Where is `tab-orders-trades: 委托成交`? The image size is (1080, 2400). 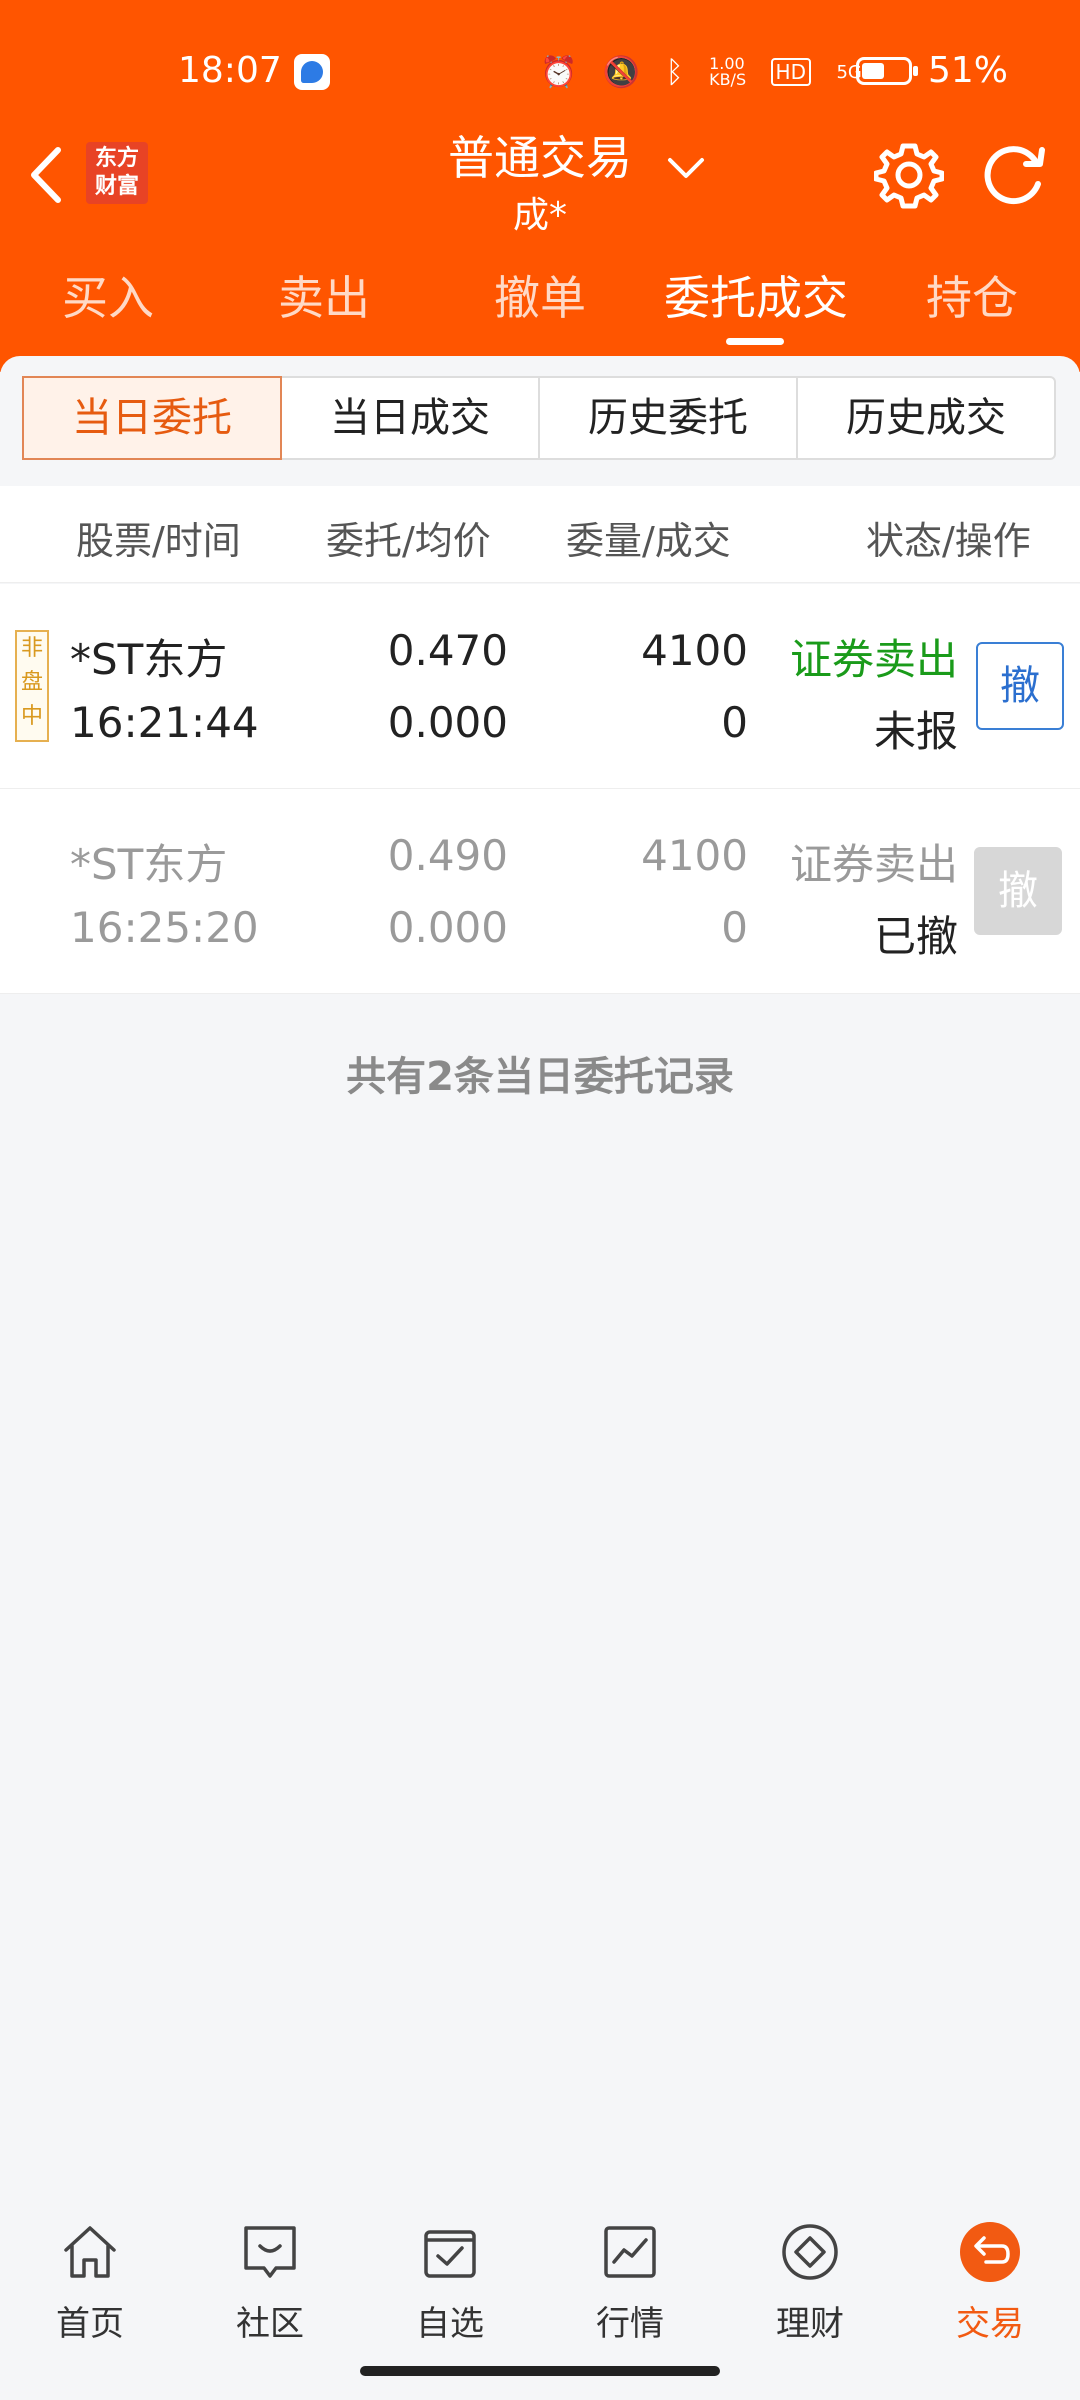
tab-orders-trades: 委托成交 is located at coordinates (756, 295).